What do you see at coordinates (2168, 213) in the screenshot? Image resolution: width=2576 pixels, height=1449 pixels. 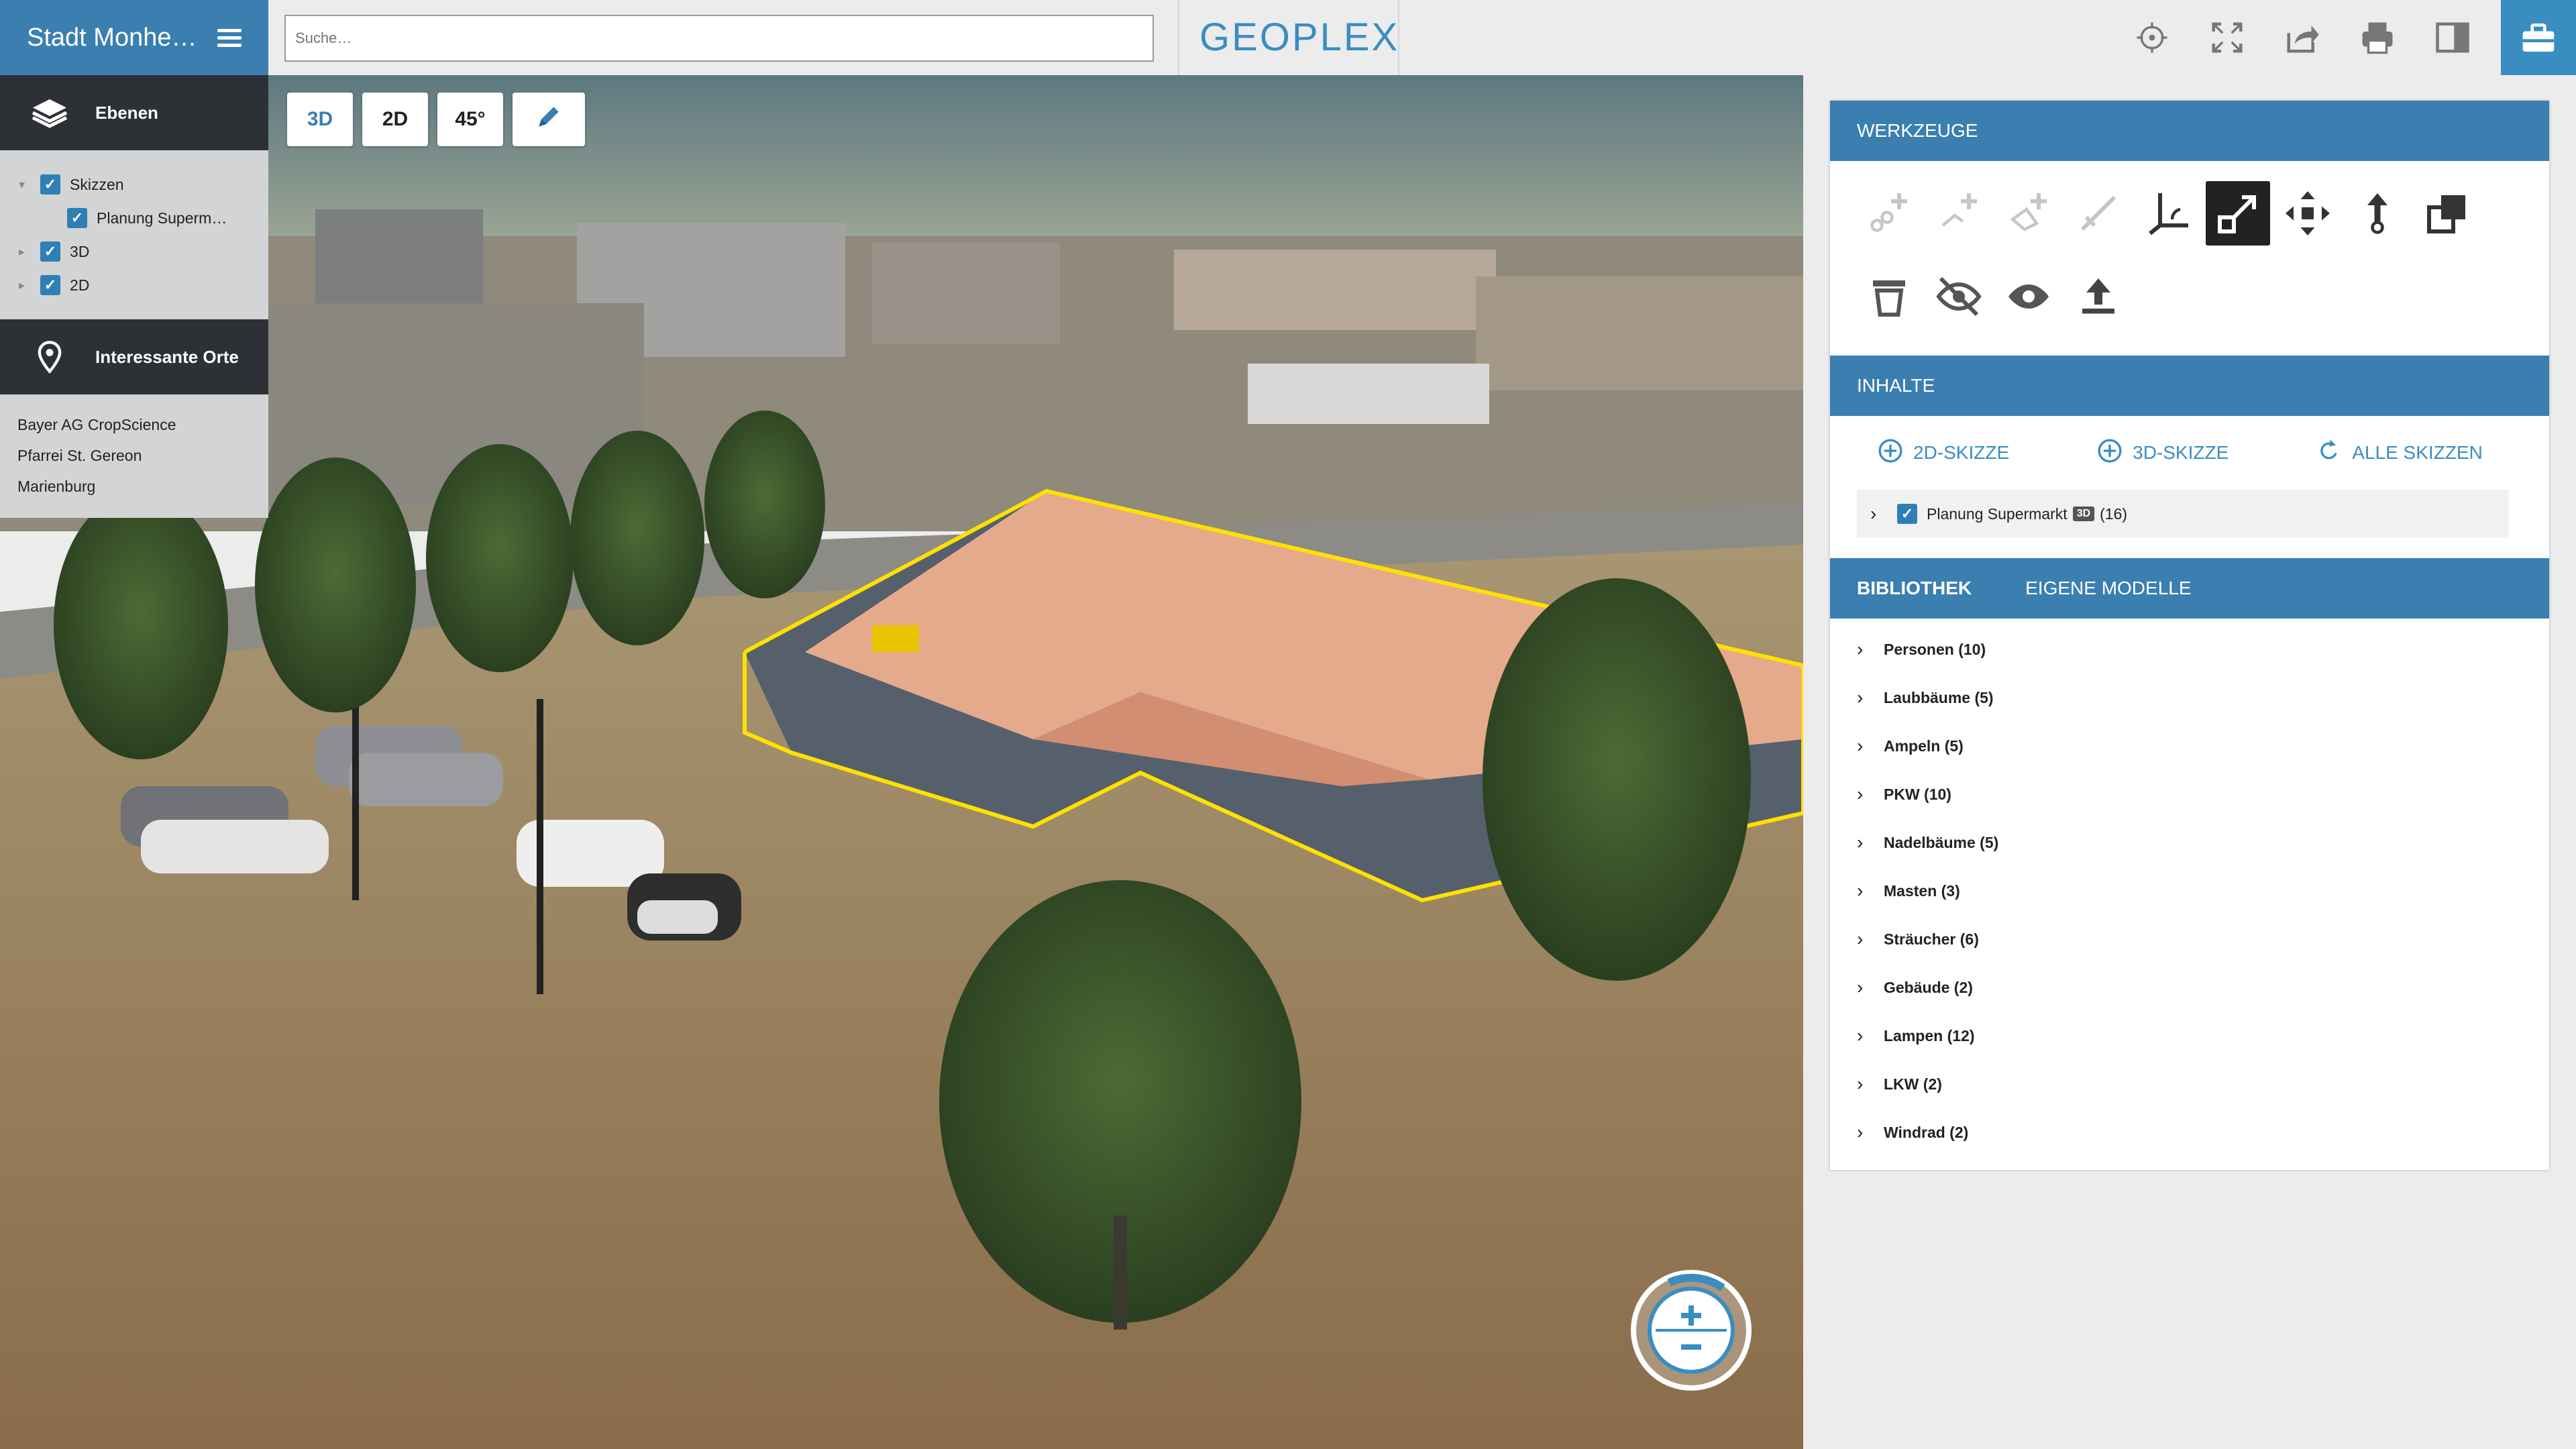 I see `rotate-axis-tool-icon` at bounding box center [2168, 213].